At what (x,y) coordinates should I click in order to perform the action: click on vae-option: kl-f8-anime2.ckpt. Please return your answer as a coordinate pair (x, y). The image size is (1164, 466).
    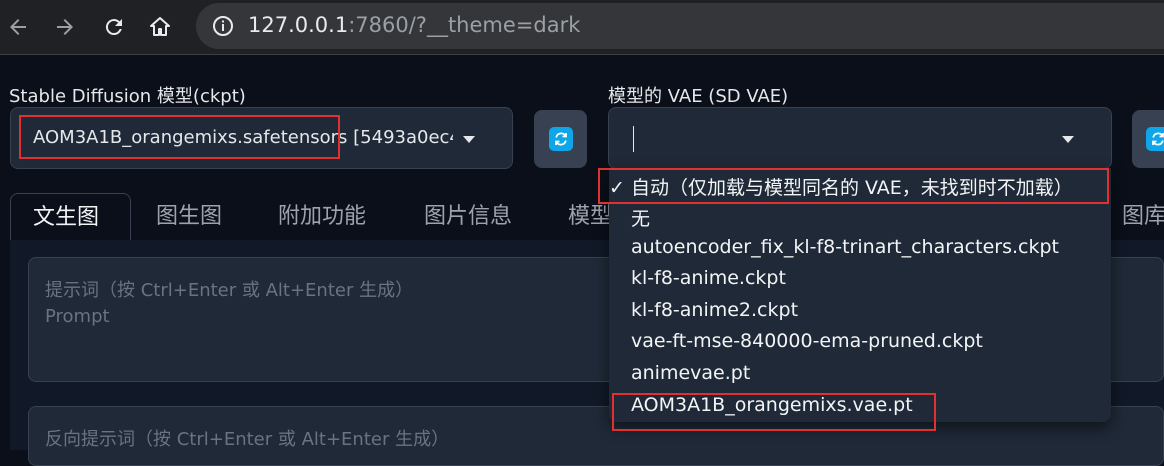
    Looking at the image, I should click on (714, 310).